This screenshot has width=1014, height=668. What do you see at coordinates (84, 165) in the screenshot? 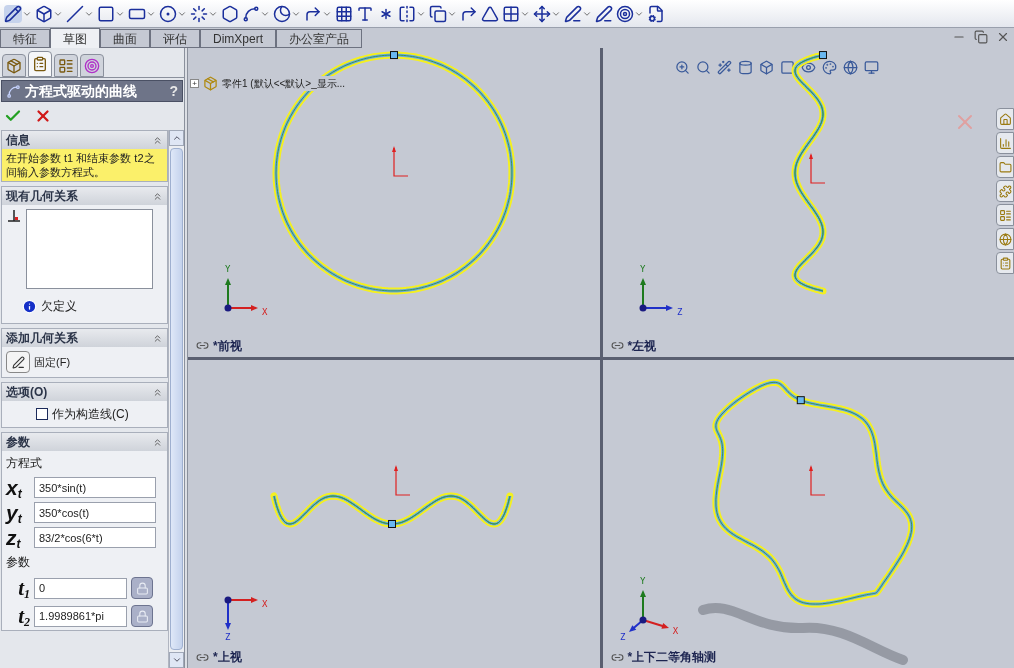
I see `info-message: 在开始参数 t1 和结束参数 t2之间输入参数方程式。` at bounding box center [84, 165].